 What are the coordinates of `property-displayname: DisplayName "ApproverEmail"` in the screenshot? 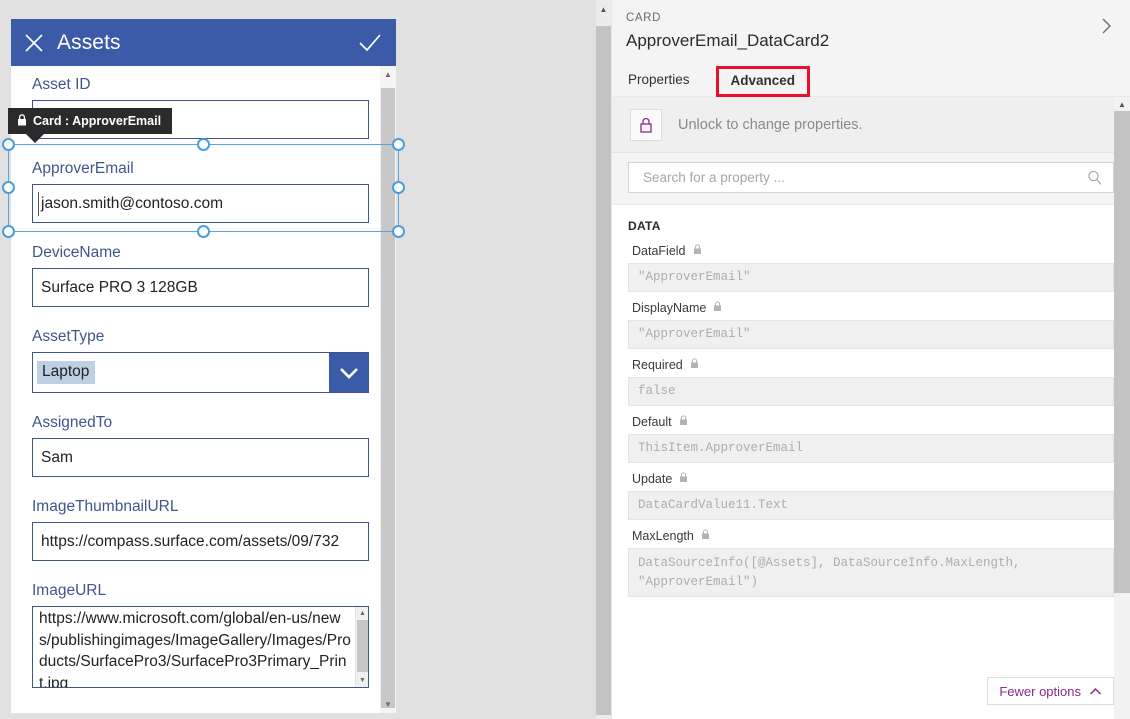 It's located at (871, 325).